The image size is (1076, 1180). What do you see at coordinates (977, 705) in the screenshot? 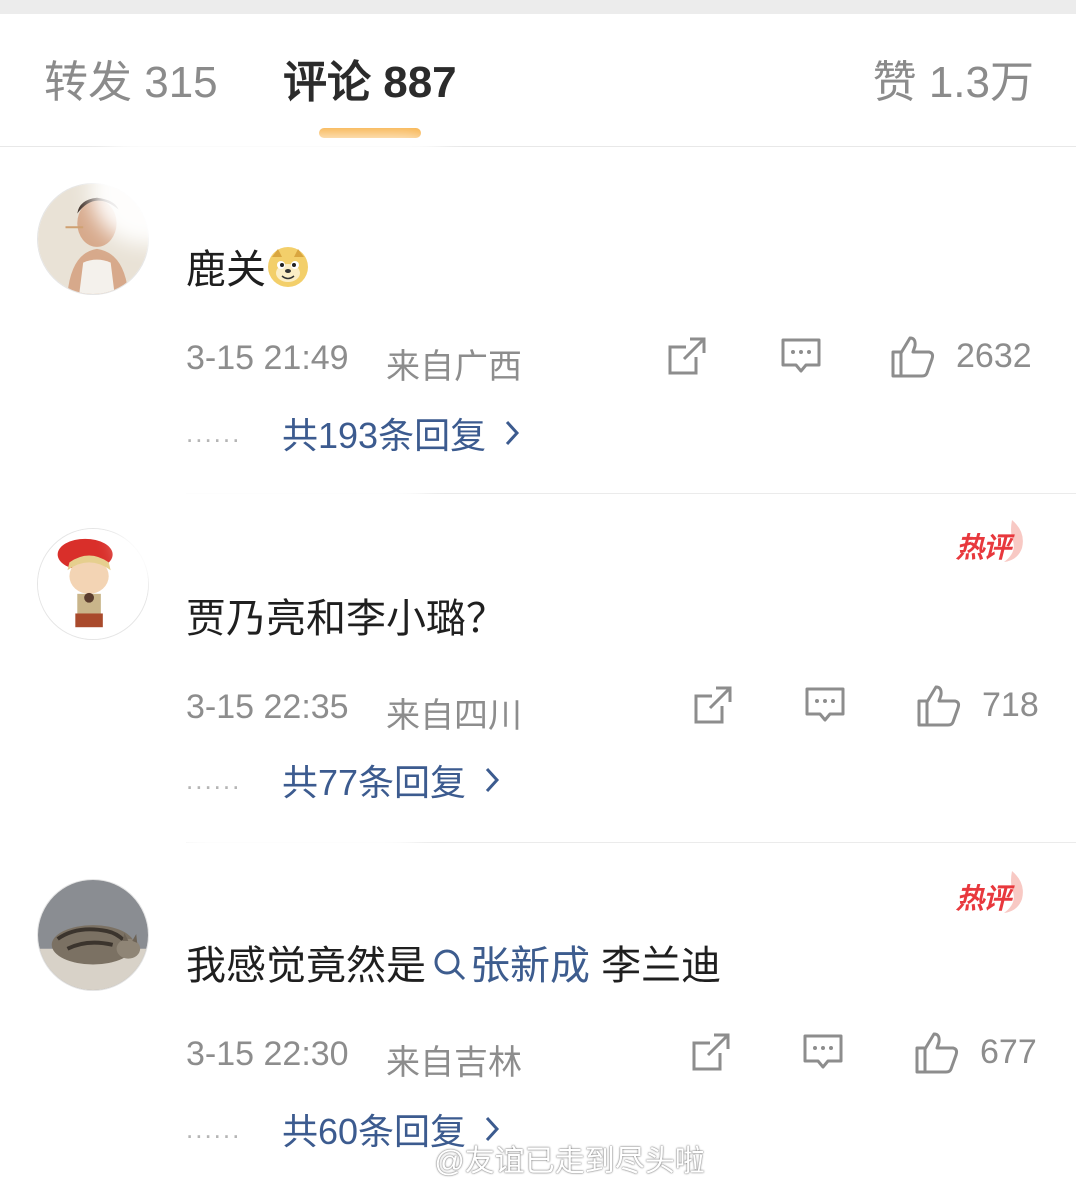
I see `like-button: 718` at bounding box center [977, 705].